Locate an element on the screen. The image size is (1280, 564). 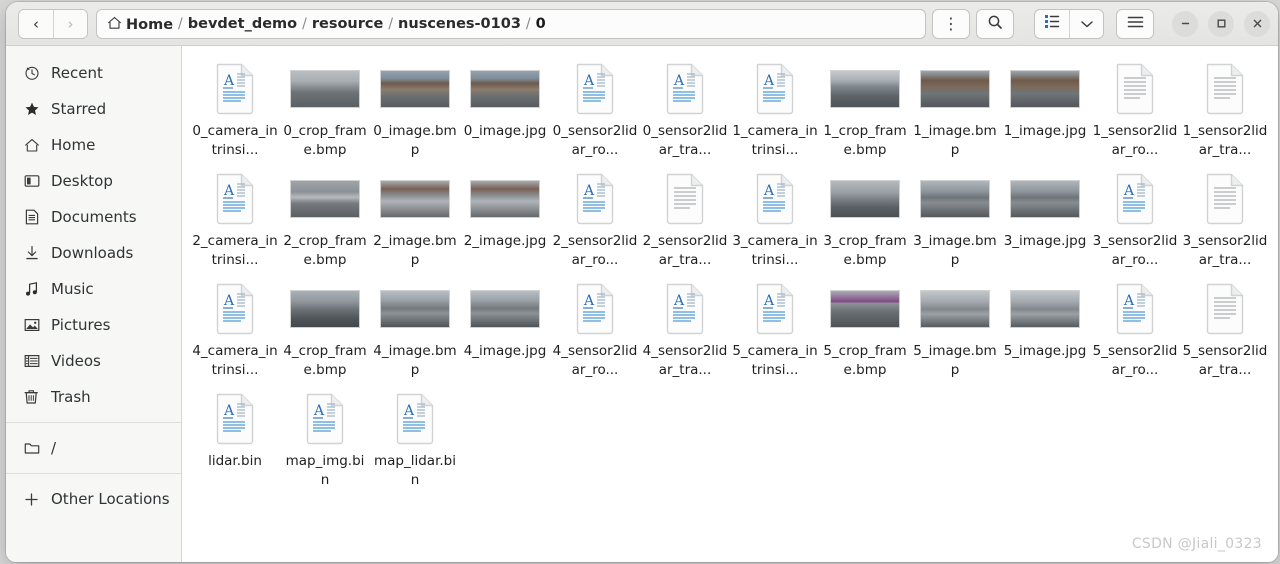
file-item: 2_image.bmp is located at coordinates (415, 221).